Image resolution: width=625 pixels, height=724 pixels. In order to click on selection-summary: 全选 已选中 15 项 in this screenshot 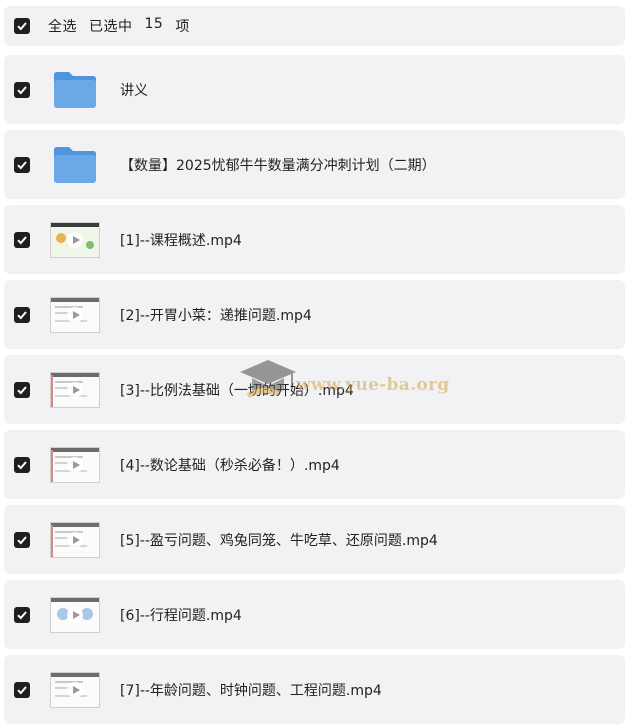, I will do `click(119, 26)`.